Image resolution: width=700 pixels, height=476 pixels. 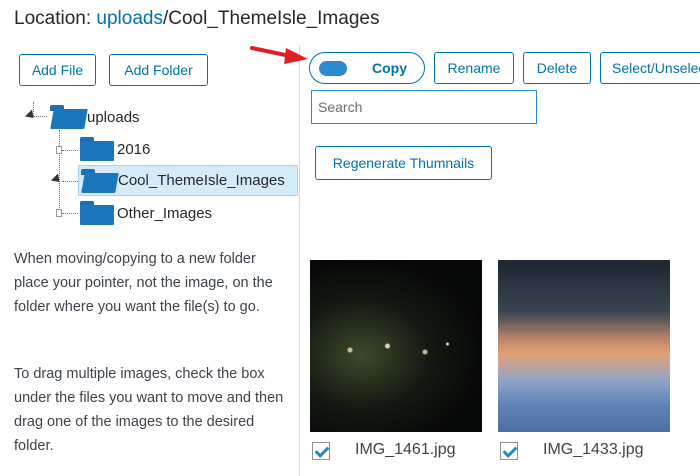 I want to click on location-path: /Cool_ThemeIsle_Images, so click(x=271, y=18).